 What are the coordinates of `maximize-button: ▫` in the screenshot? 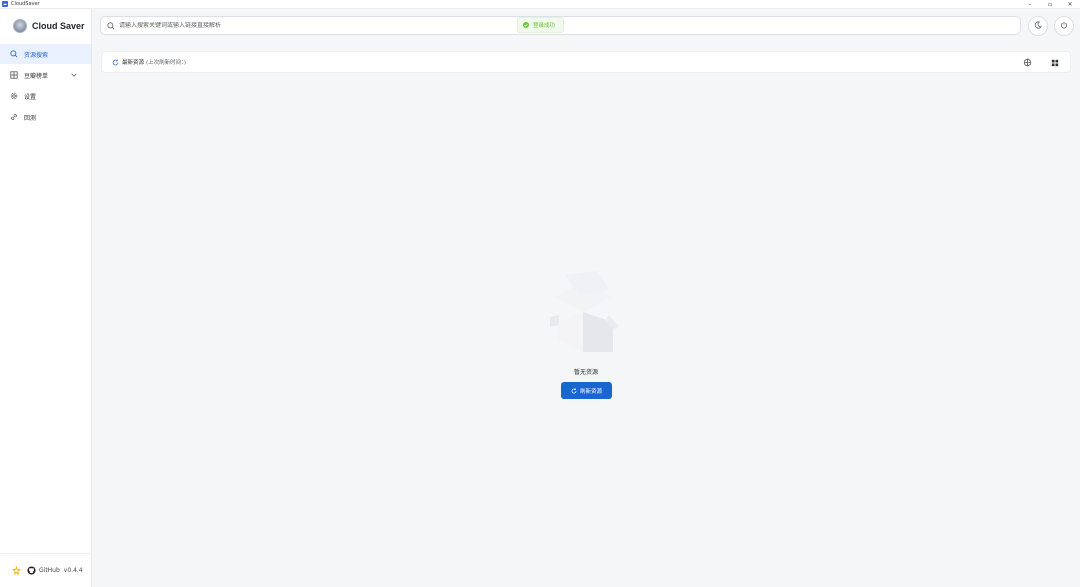 It's located at (1050, 4).